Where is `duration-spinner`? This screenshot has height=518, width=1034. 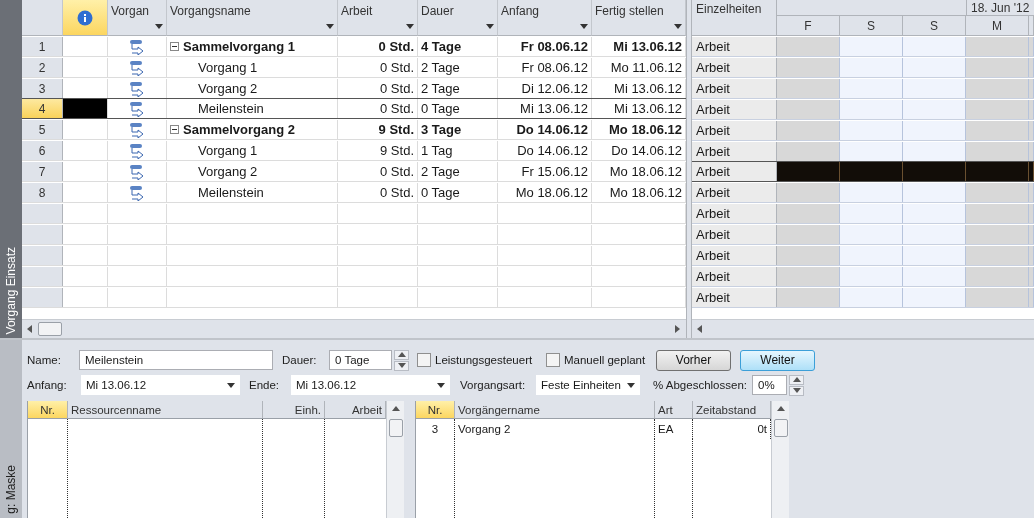 duration-spinner is located at coordinates (401, 360).